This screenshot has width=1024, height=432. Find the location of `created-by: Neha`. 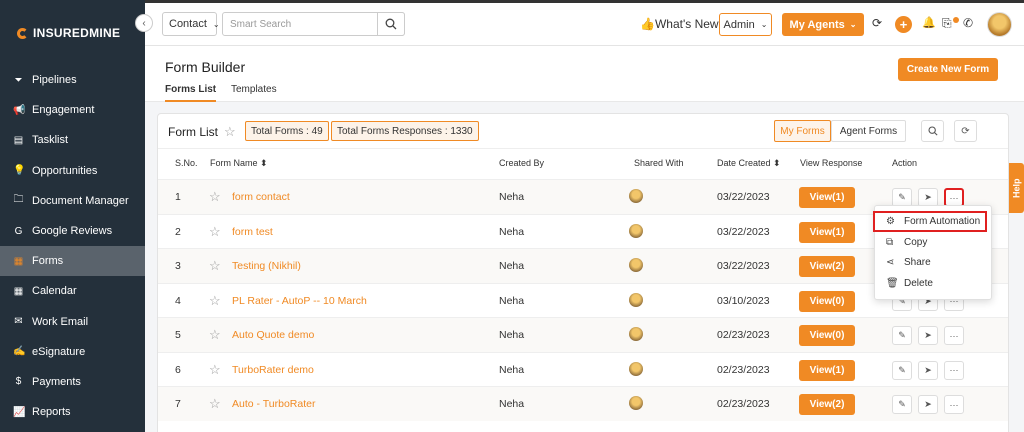

created-by: Neha is located at coordinates (512, 369).